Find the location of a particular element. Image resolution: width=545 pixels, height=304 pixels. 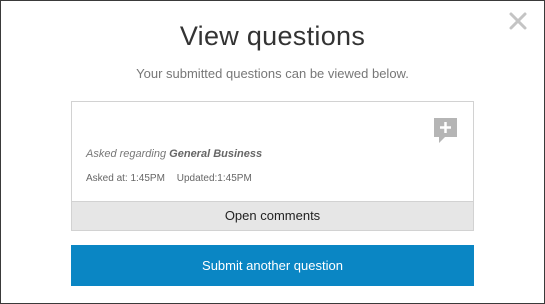

asked-at-time: Asked at: 1:45PM is located at coordinates (125, 178).